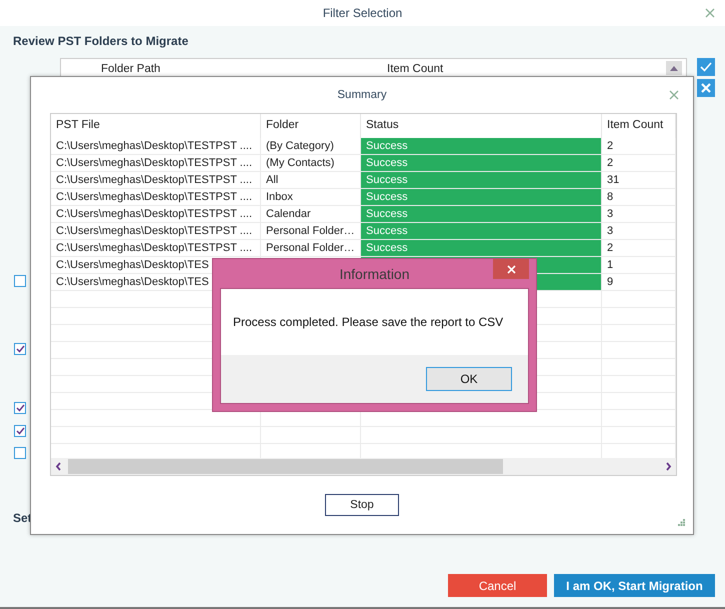 This screenshot has height=609, width=725. Describe the element at coordinates (100, 41) in the screenshot. I see `section-heading: Review PST Folders to Migrate` at that location.